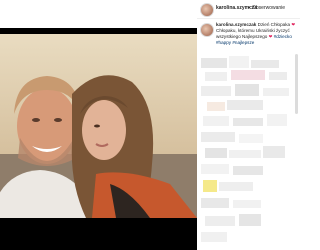 This screenshot has width=320, height=250. What do you see at coordinates (268, 8) in the screenshot?
I see `follow-status-button: Obserwowanie` at bounding box center [268, 8].